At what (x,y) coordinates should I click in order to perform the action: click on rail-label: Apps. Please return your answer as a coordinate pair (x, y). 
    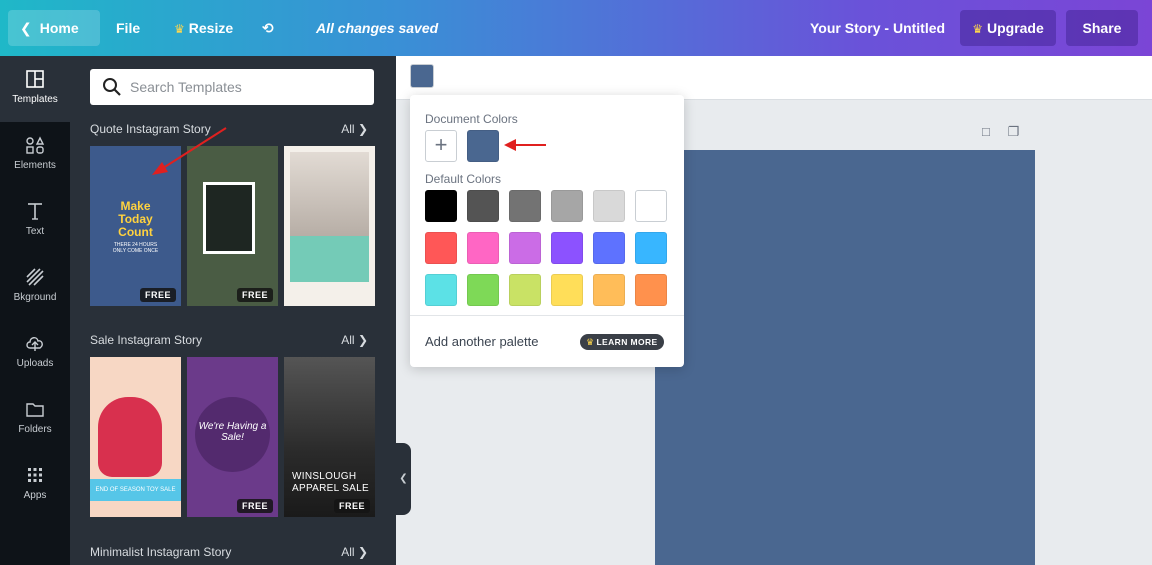
    Looking at the image, I should click on (35, 495).